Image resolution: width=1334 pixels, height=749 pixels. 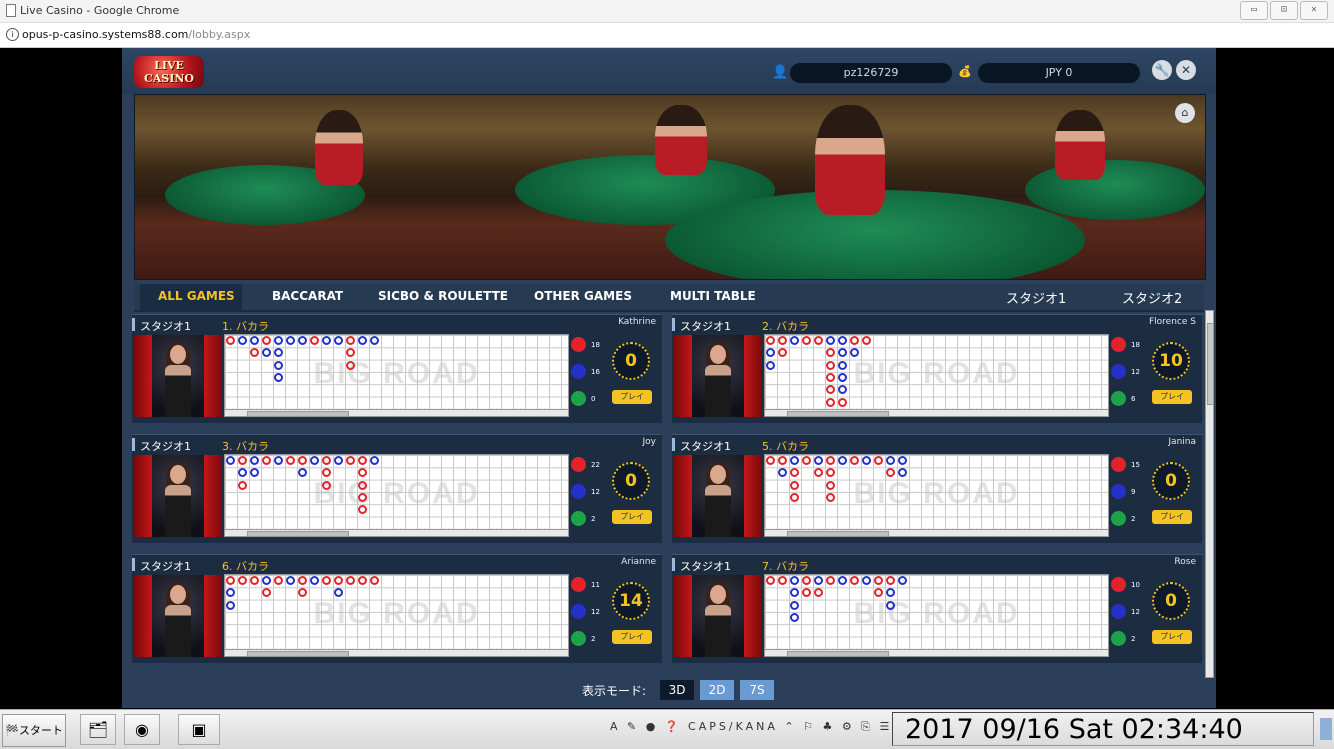 I want to click on big-road-watermark: BIG ROAD, so click(x=936, y=613).